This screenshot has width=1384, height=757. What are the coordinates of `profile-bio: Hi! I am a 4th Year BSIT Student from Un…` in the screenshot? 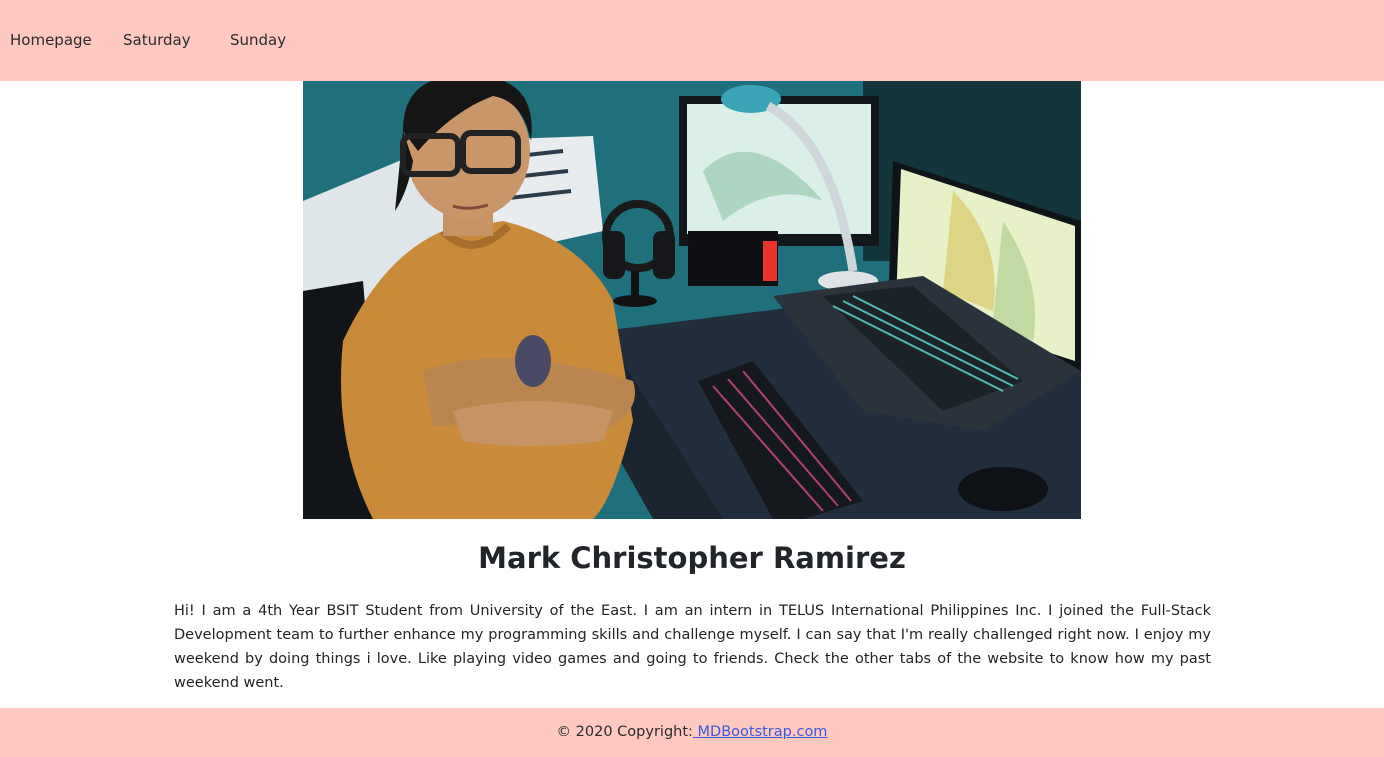 It's located at (692, 647).